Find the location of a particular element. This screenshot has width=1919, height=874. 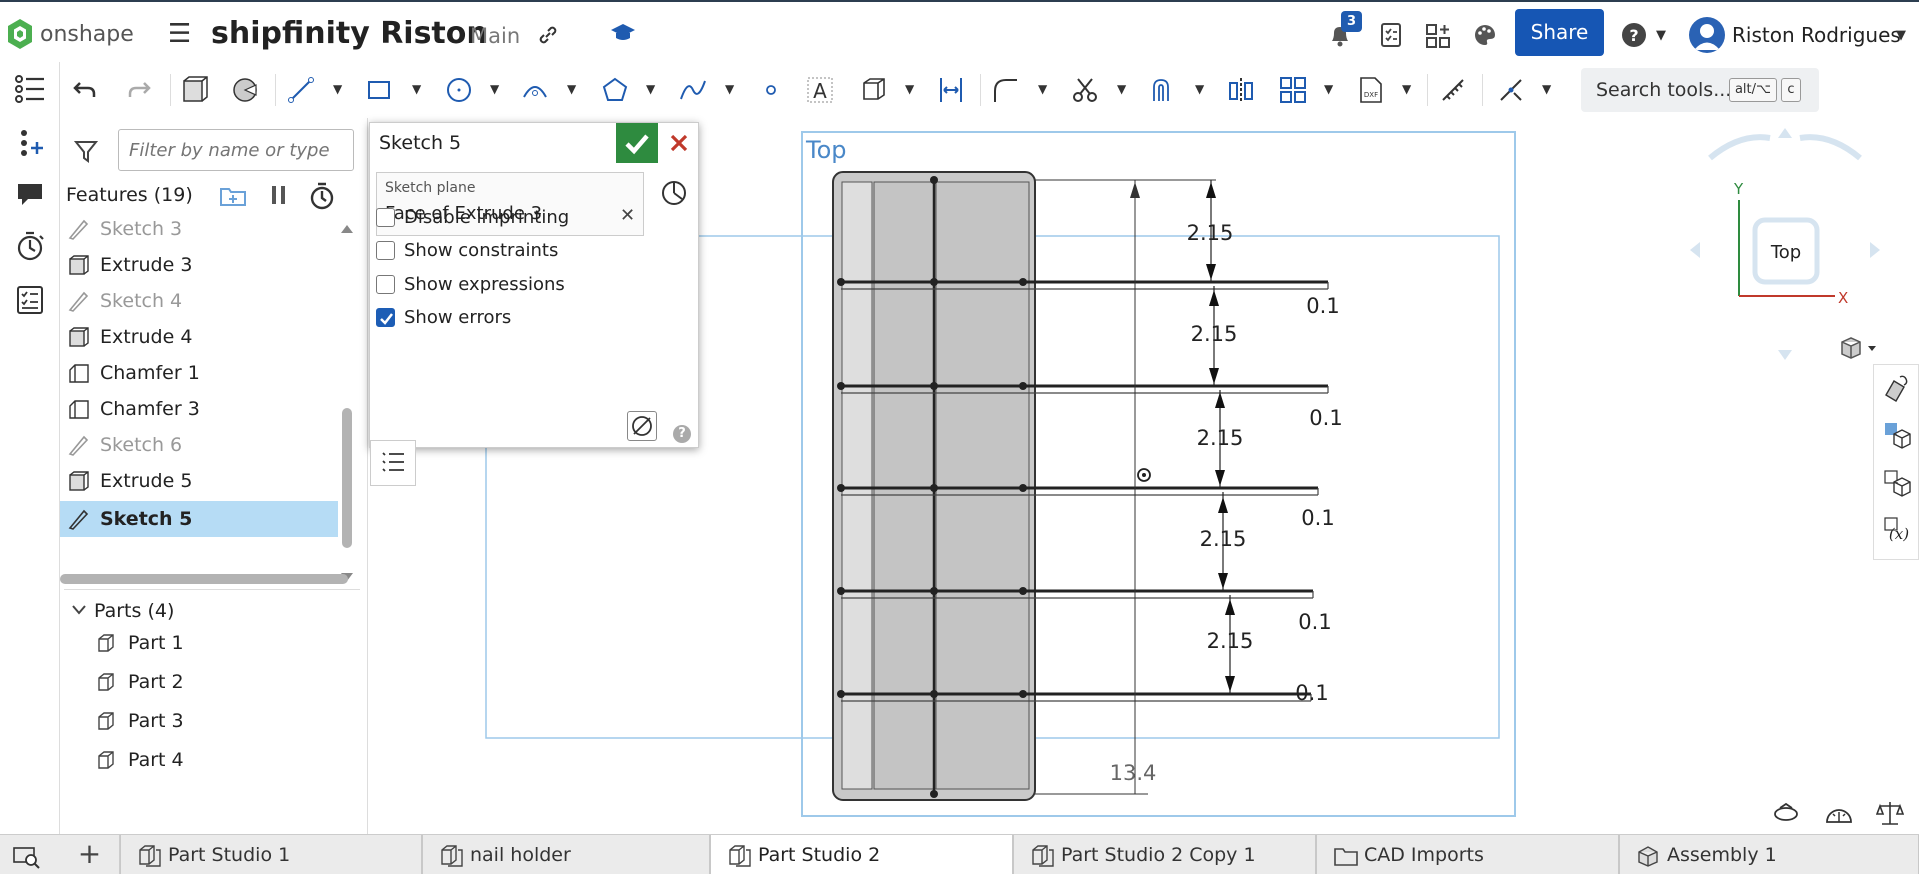

version-history-icon is located at coordinates (30, 246).